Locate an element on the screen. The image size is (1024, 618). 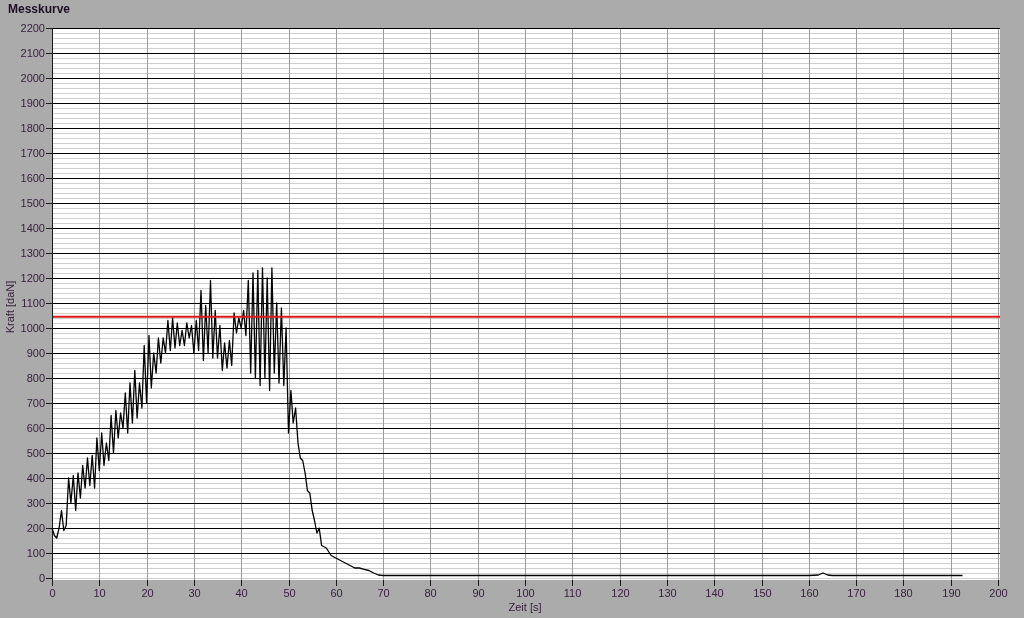
axis-tick-label: 170 is located at coordinates (856, 593).